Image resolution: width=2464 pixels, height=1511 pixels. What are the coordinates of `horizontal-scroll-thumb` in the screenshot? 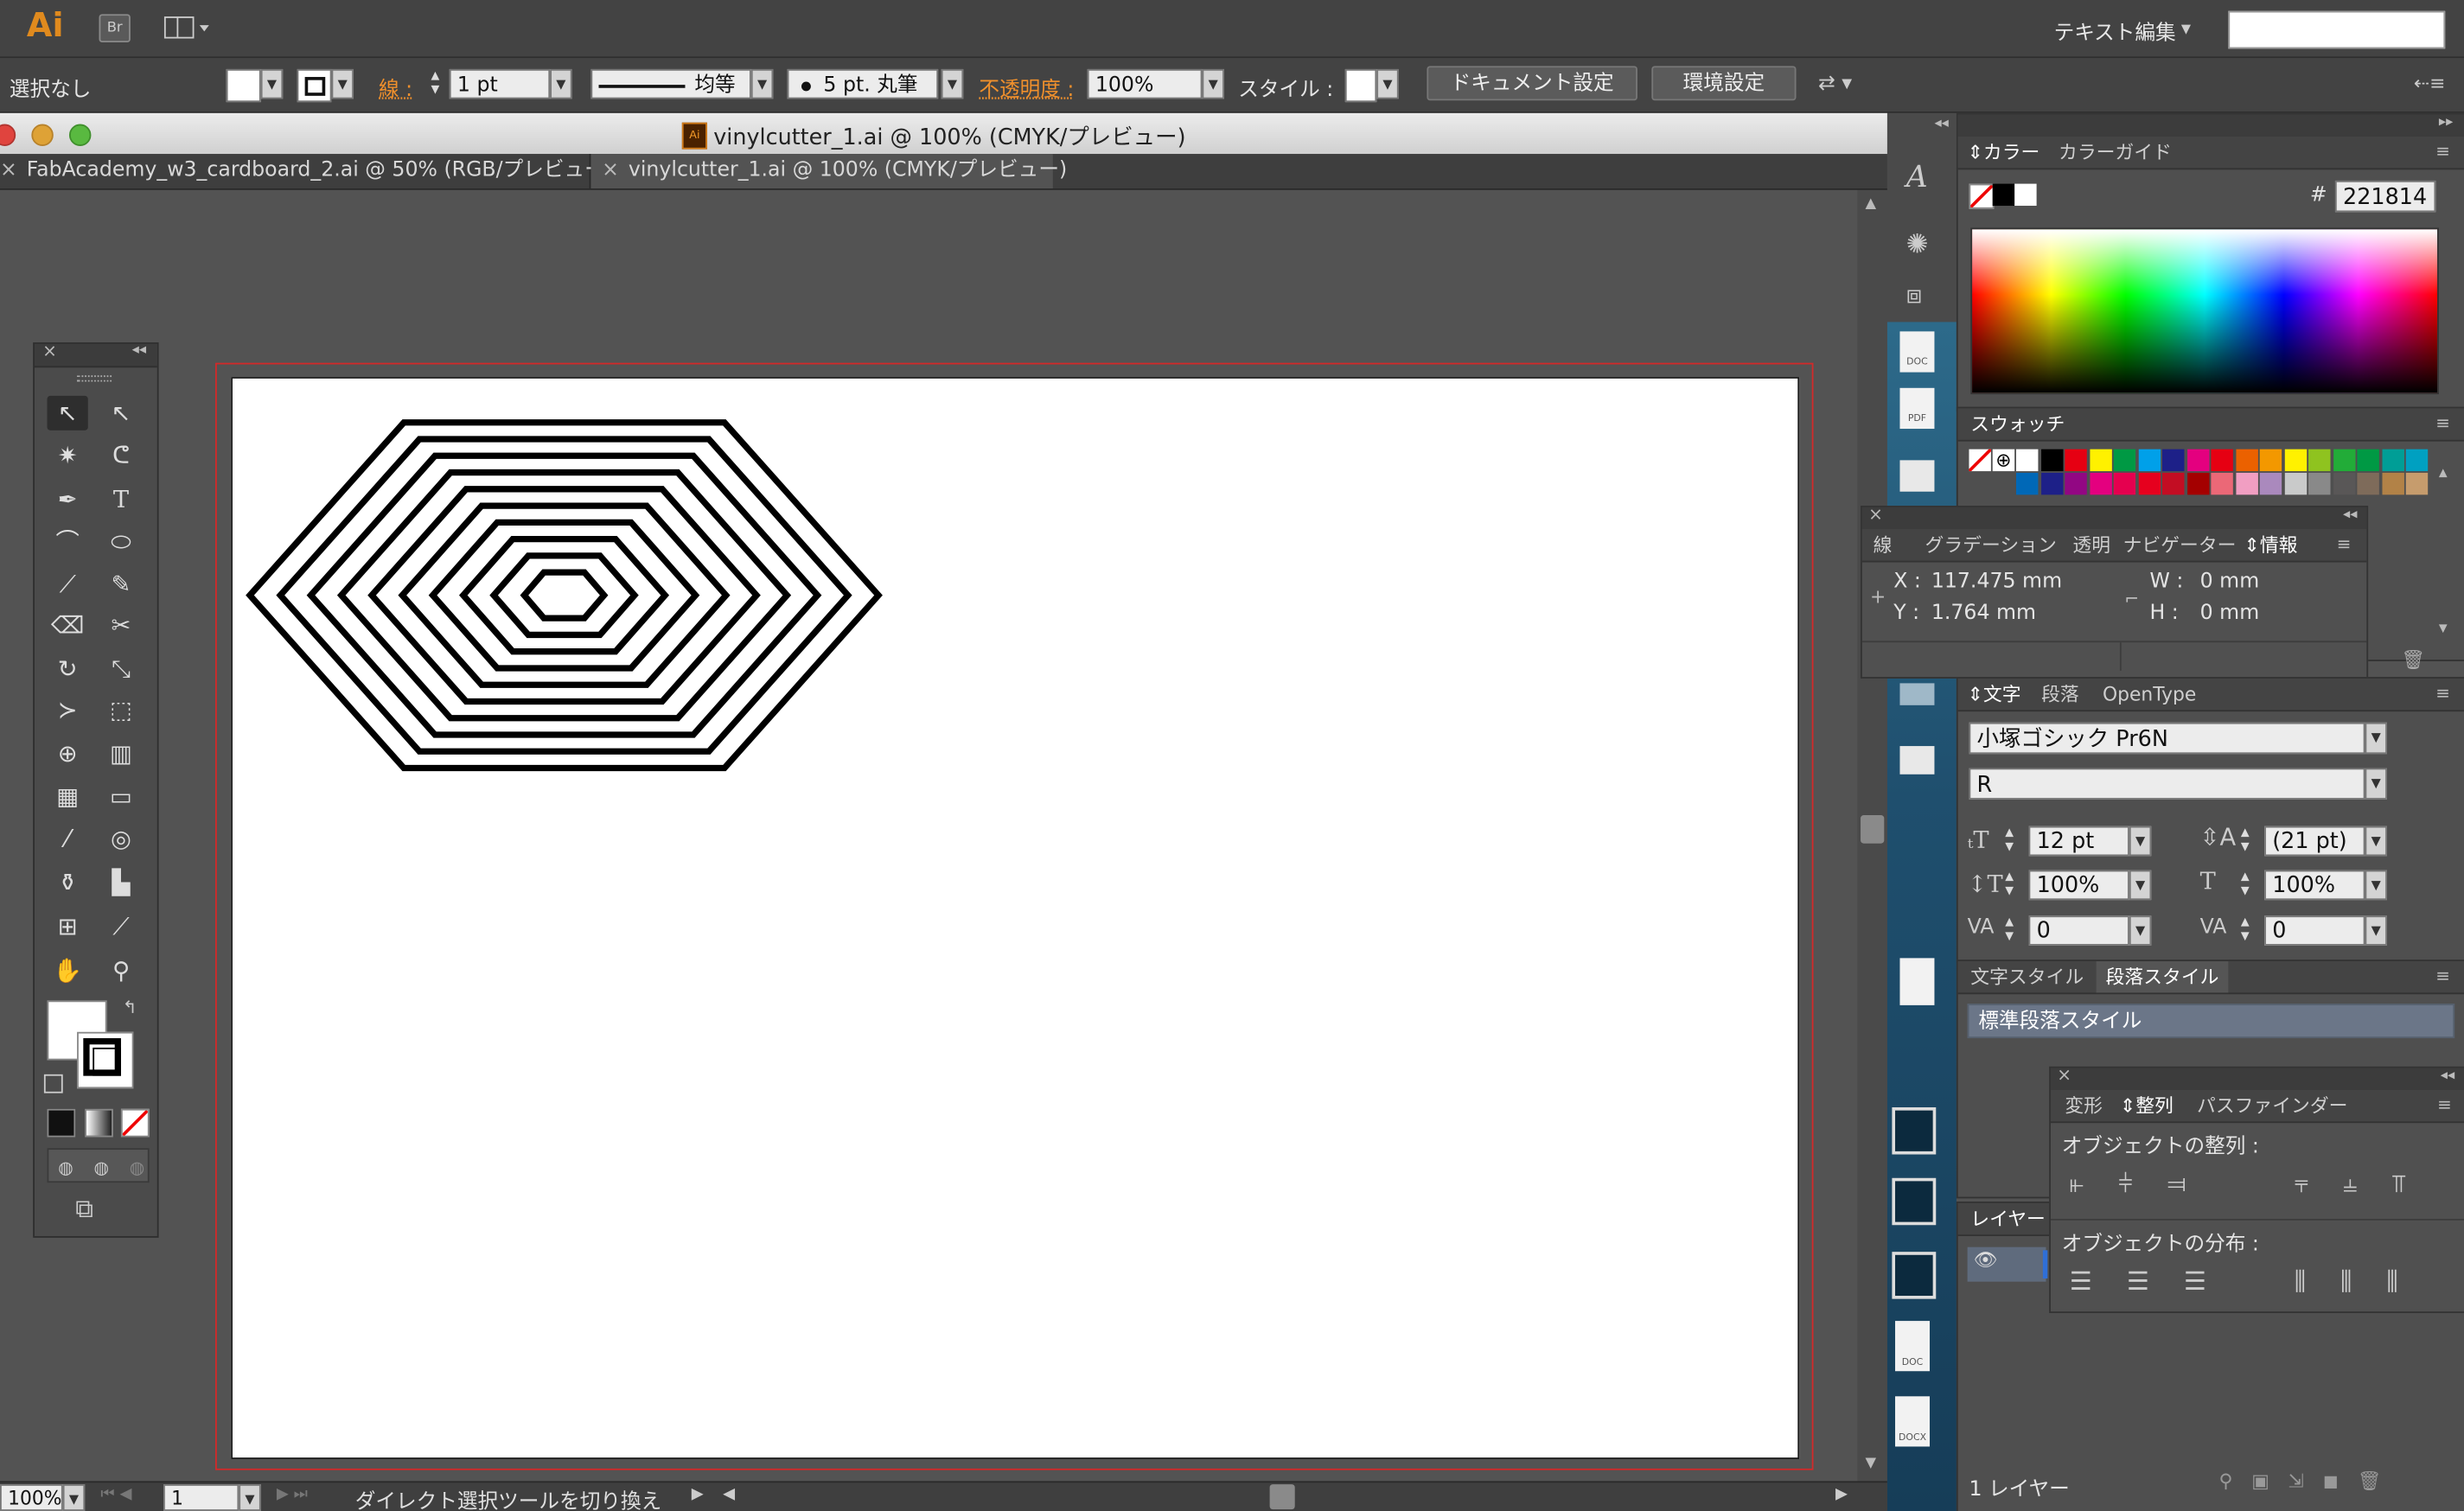 It's located at (1282, 1497).